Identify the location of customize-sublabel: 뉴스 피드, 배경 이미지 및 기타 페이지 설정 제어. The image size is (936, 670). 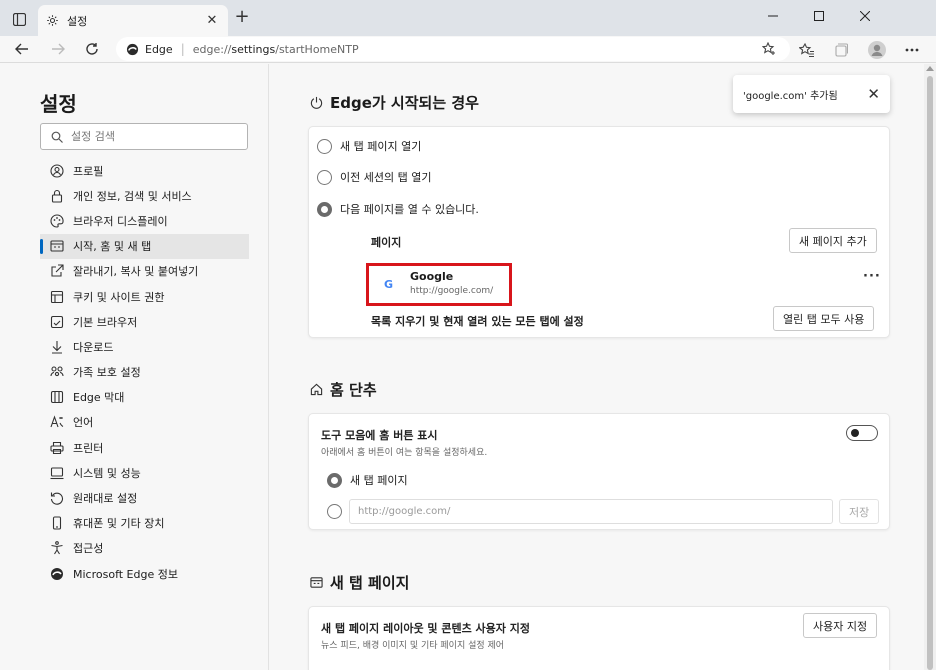
(413, 646).